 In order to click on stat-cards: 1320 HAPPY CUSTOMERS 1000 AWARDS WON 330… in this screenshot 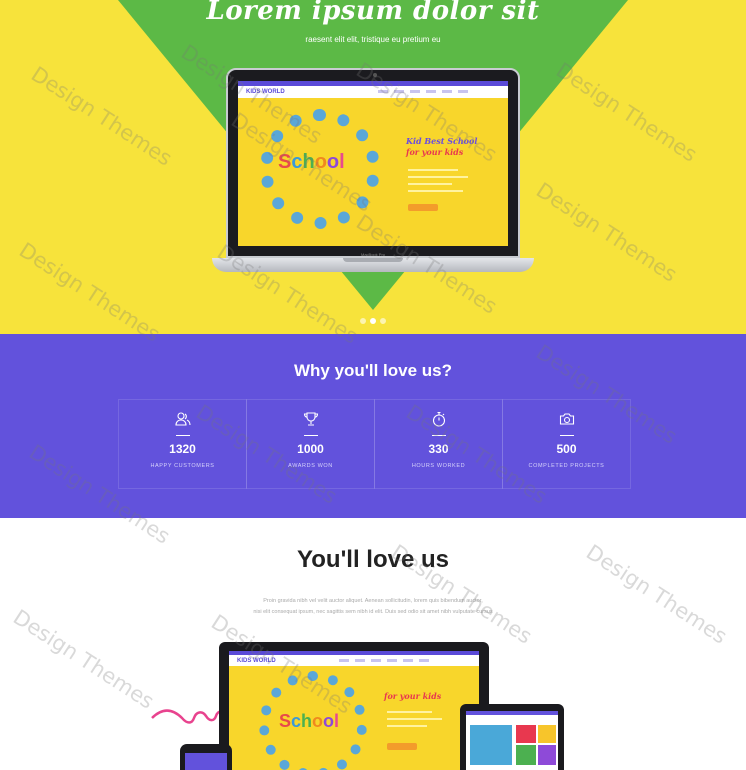, I will do `click(374, 444)`.